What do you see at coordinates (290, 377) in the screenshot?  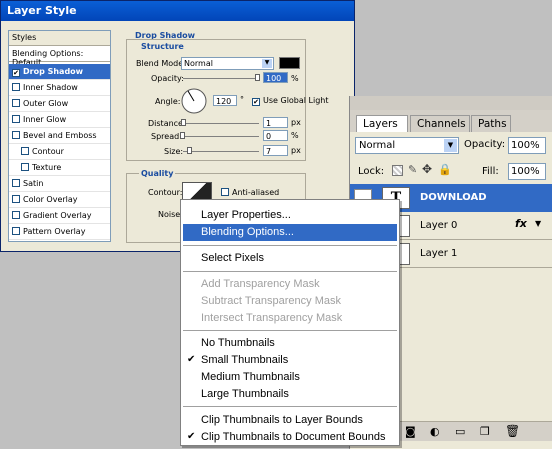 I see `menu-item-medium-thumbnails: Medium Thumbnails` at bounding box center [290, 377].